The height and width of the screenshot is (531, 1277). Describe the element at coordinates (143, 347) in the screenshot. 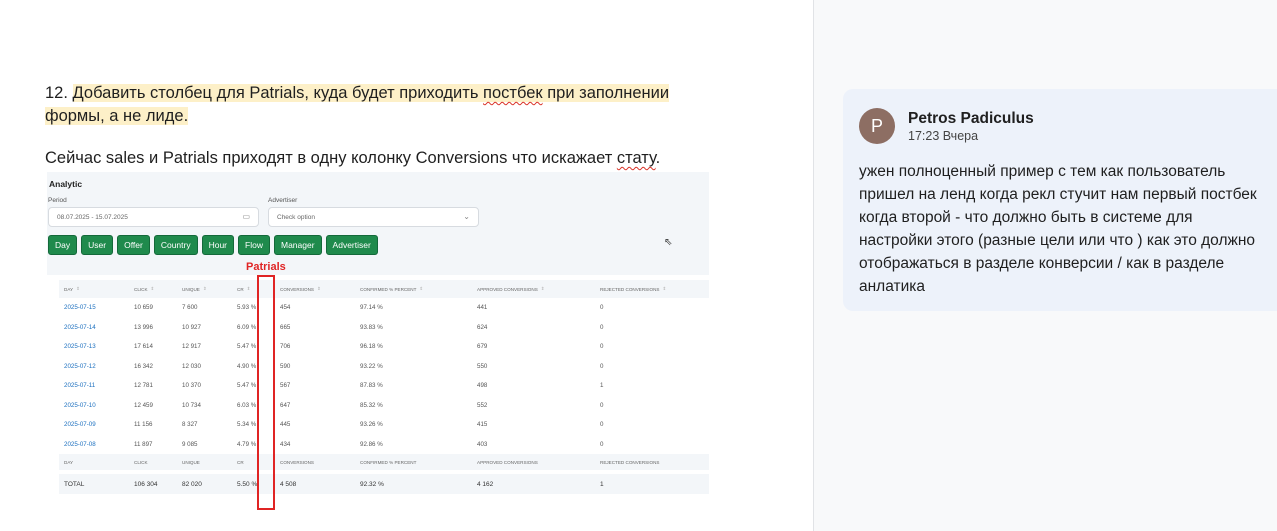

I see `cell-click: 17 614` at that location.